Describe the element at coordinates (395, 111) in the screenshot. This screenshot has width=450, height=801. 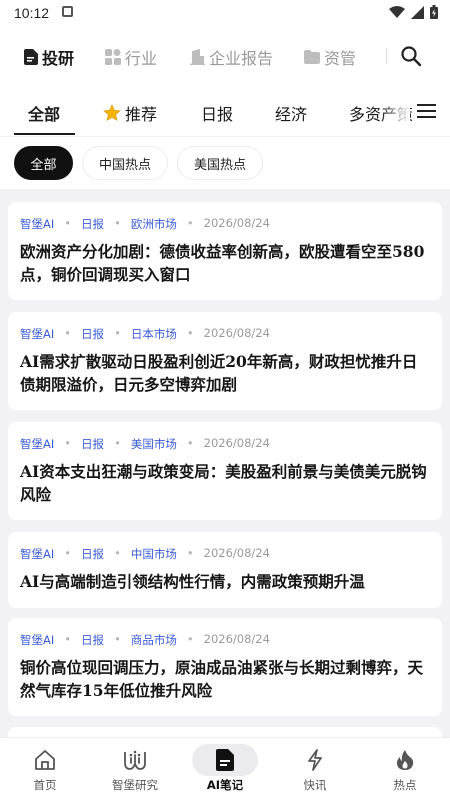
I see `tab-fade` at that location.